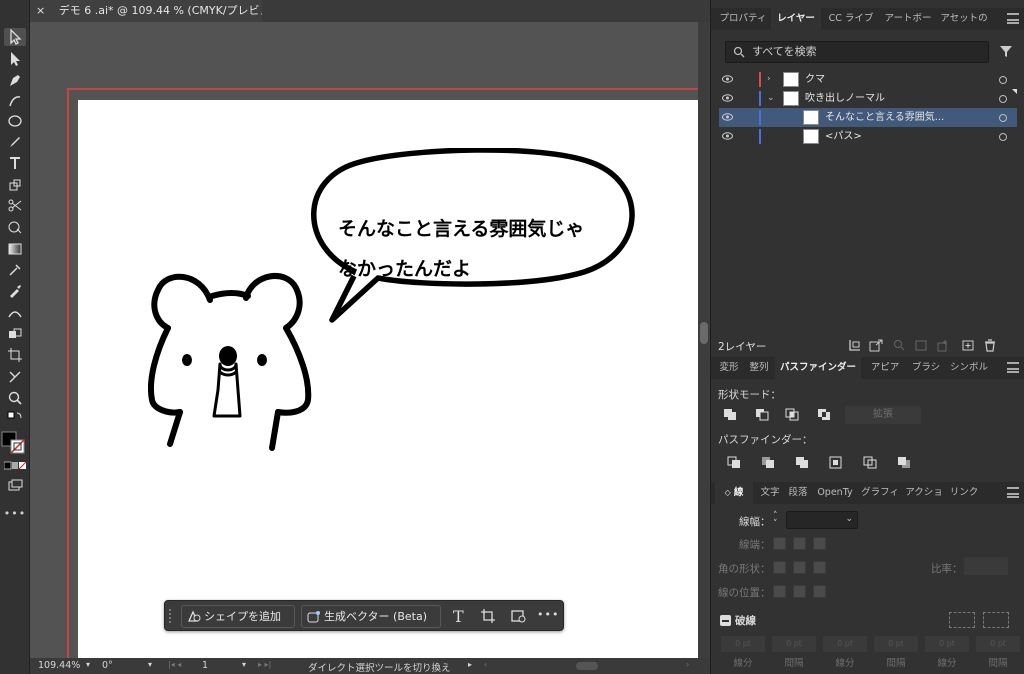 The width and height of the screenshot is (1024, 674). Describe the element at coordinates (238, 616) in the screenshot. I see `add-shape-button: シェイプを追加` at that location.